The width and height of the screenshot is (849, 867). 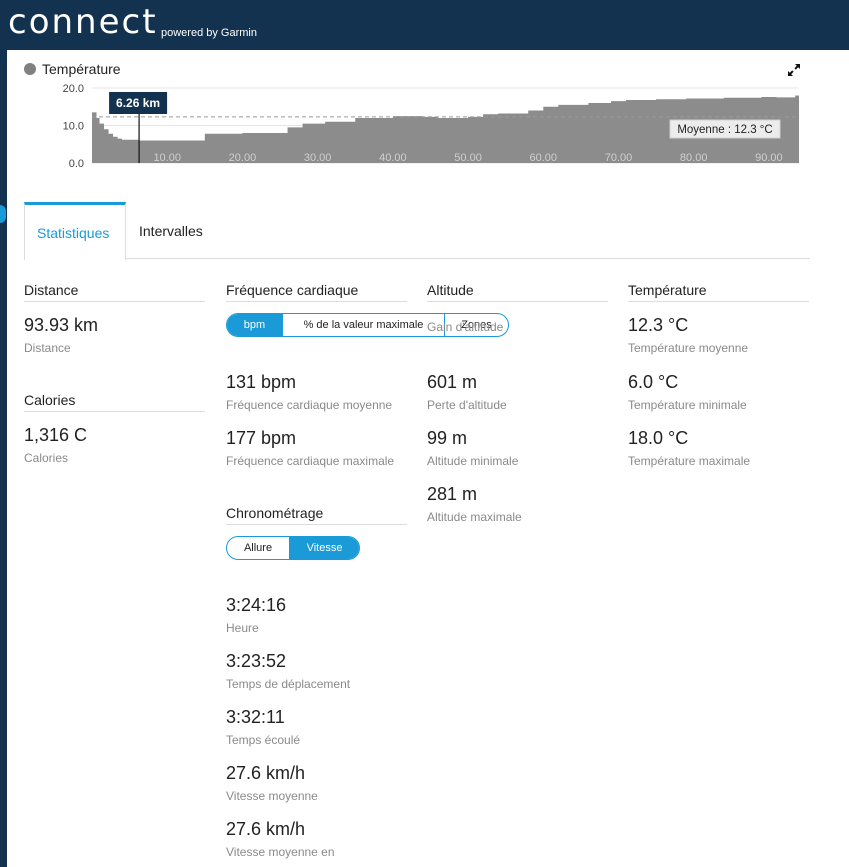 What do you see at coordinates (527, 504) in the screenshot?
I see `altitude-stat: 281 m Altitude maximale` at bounding box center [527, 504].